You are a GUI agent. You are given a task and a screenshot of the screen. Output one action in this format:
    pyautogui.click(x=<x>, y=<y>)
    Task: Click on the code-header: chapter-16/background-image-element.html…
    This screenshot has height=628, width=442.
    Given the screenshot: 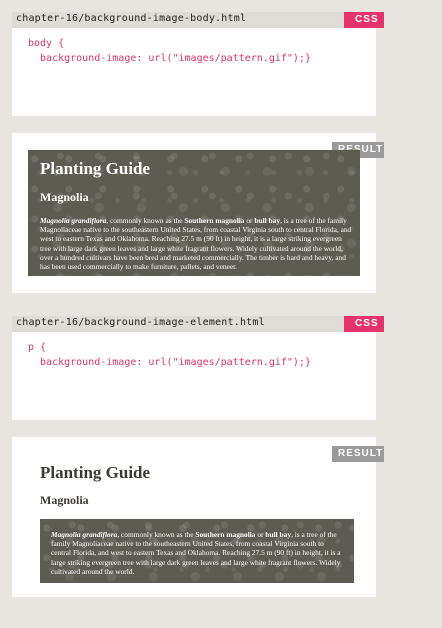 What is the action you would take?
    pyautogui.click(x=198, y=324)
    